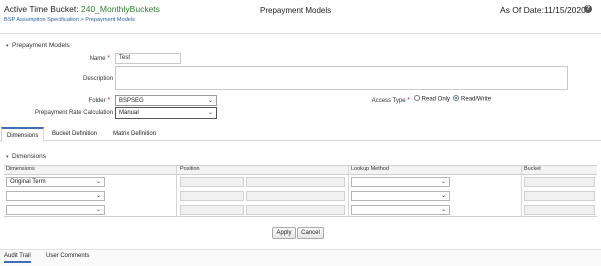 Image resolution: width=601 pixels, height=266 pixels. I want to click on read-write-radio, so click(456, 98).